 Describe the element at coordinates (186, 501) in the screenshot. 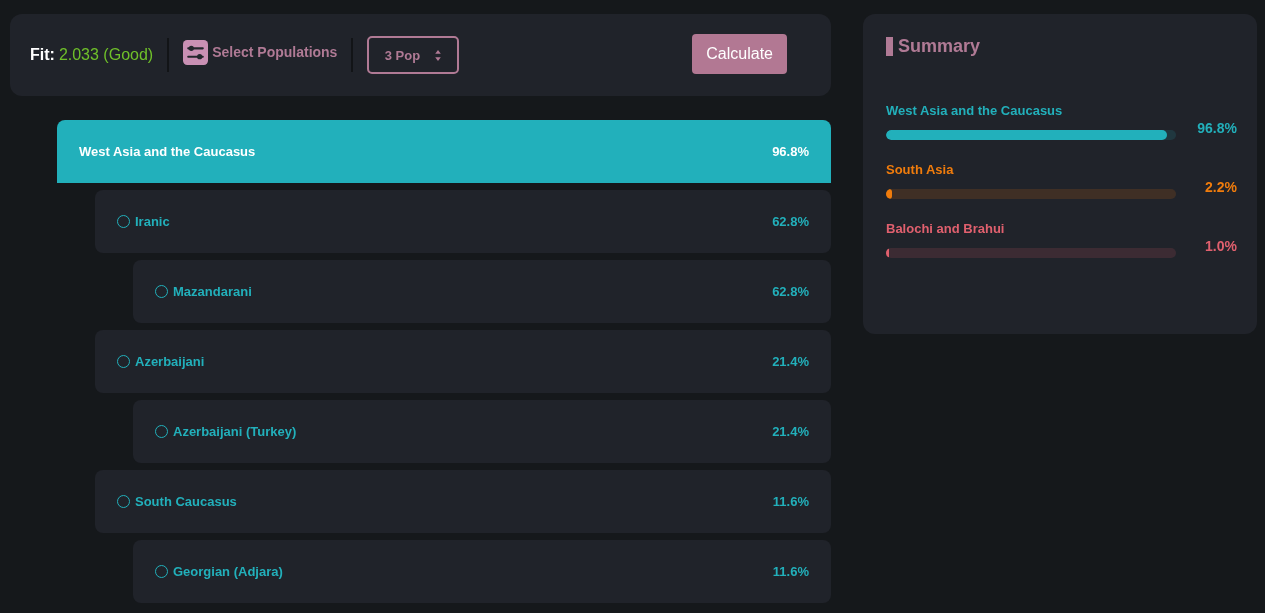

I see `population-name: South Caucasus` at that location.